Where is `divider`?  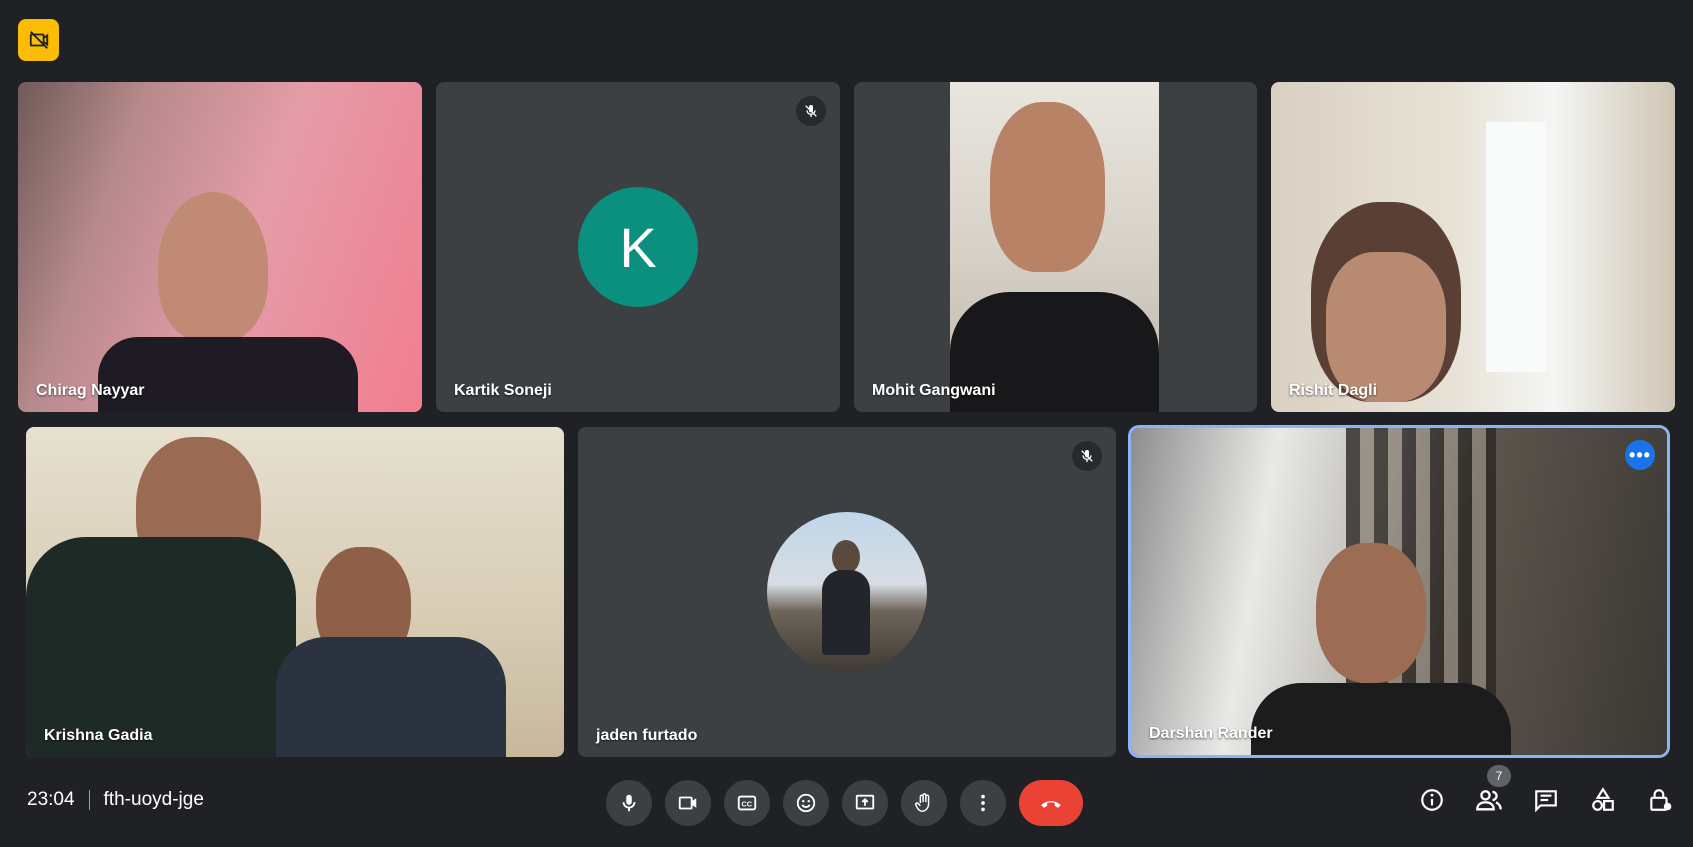 divider is located at coordinates (89, 800).